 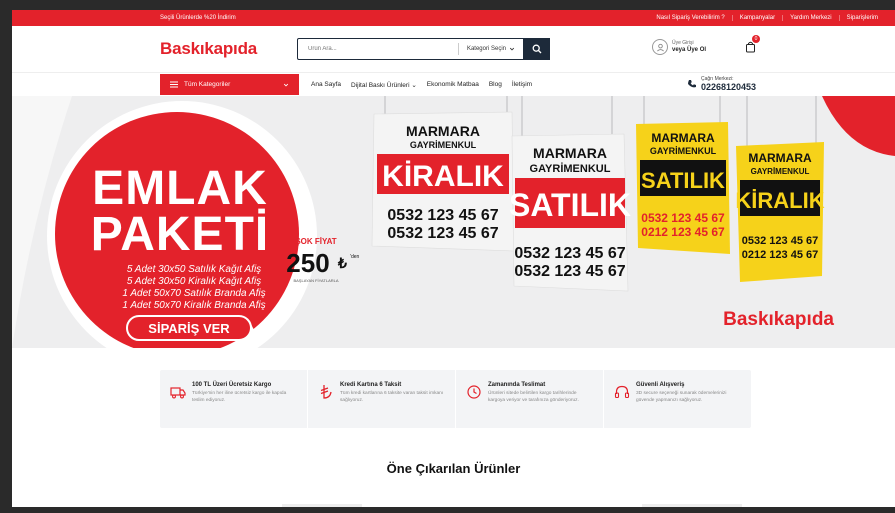 I want to click on call-center-number: 02268120453, so click(x=729, y=87).